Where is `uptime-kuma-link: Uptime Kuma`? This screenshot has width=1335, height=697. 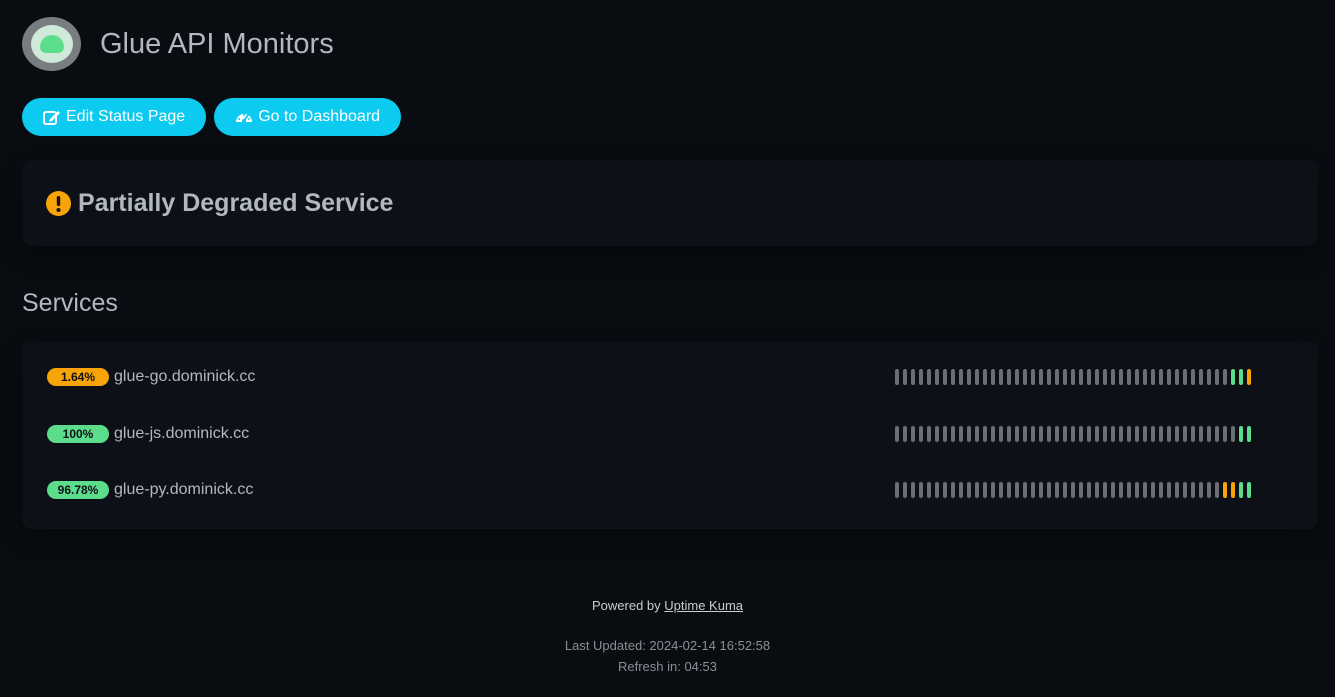
uptime-kuma-link: Uptime Kuma is located at coordinates (703, 605).